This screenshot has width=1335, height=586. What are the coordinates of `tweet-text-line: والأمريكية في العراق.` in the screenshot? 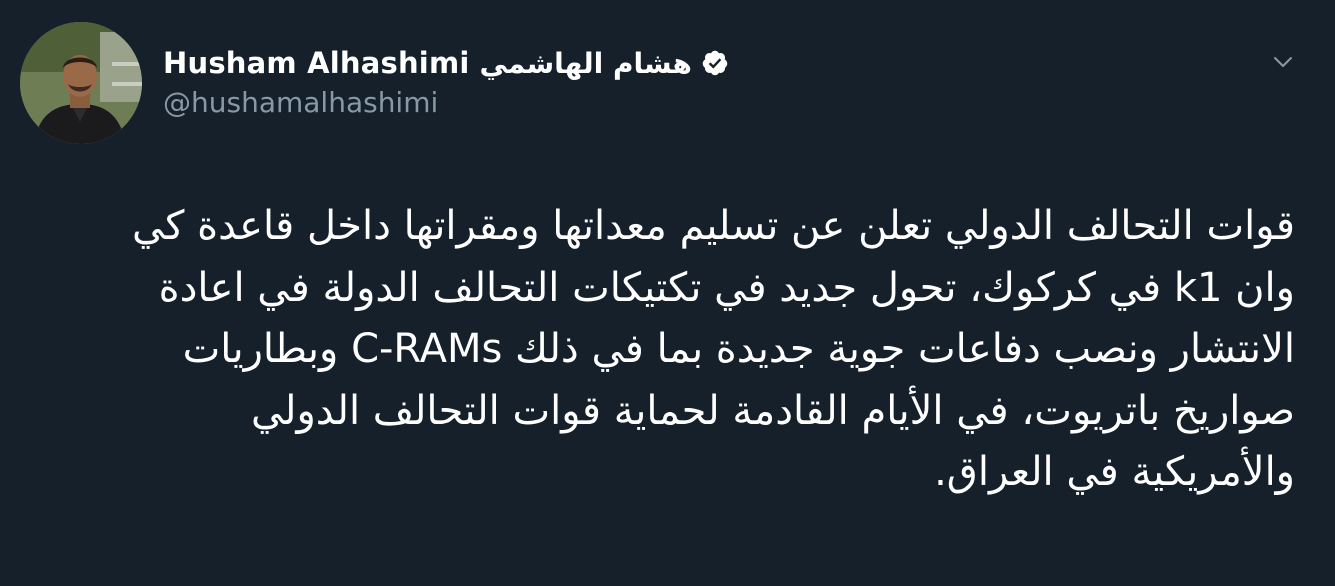 It's located at (1114, 472).